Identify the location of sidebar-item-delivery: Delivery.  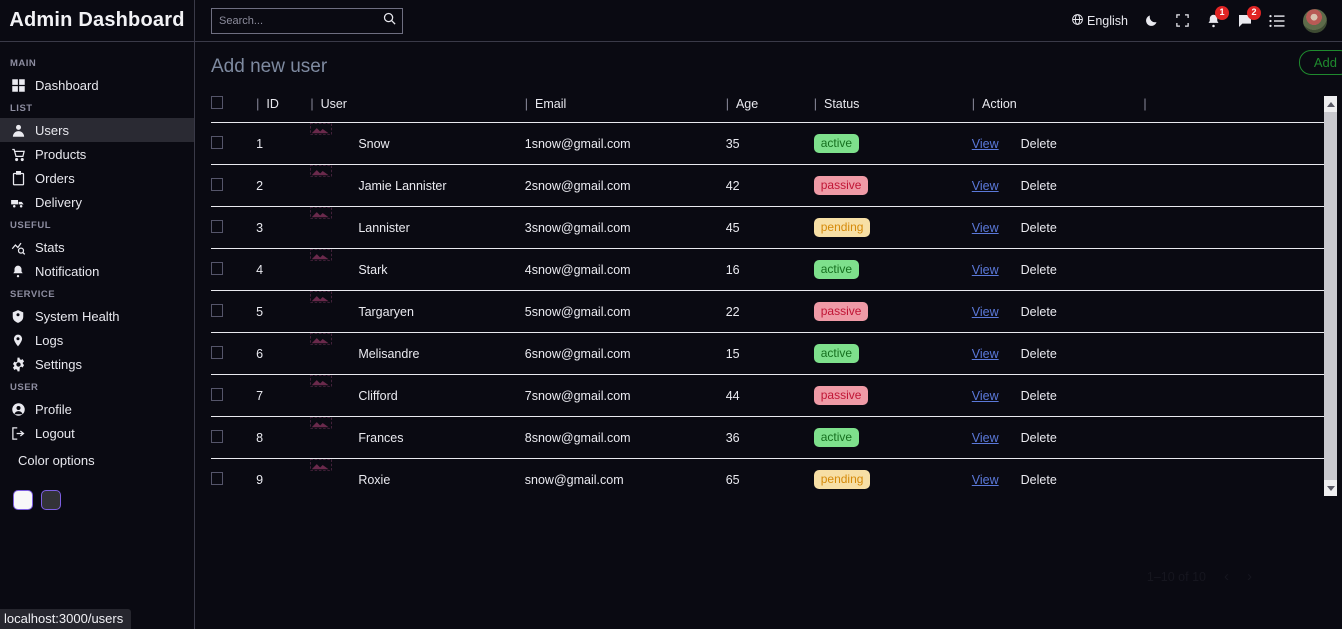
(97, 202).